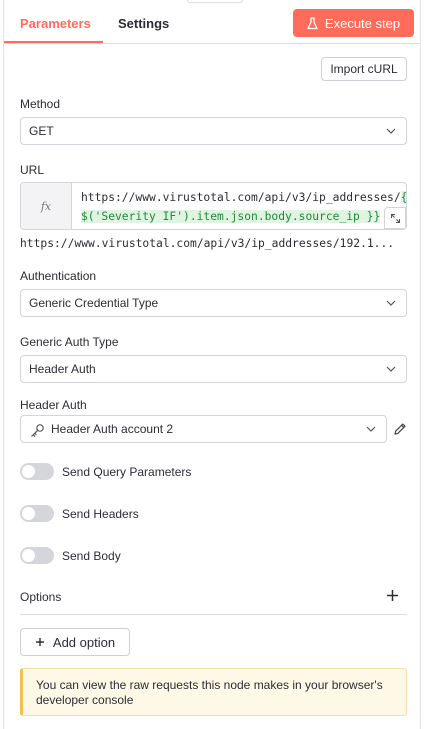 Image resolution: width=424 pixels, height=729 pixels. Describe the element at coordinates (58, 276) in the screenshot. I see `authentication-label: Authentication` at that location.